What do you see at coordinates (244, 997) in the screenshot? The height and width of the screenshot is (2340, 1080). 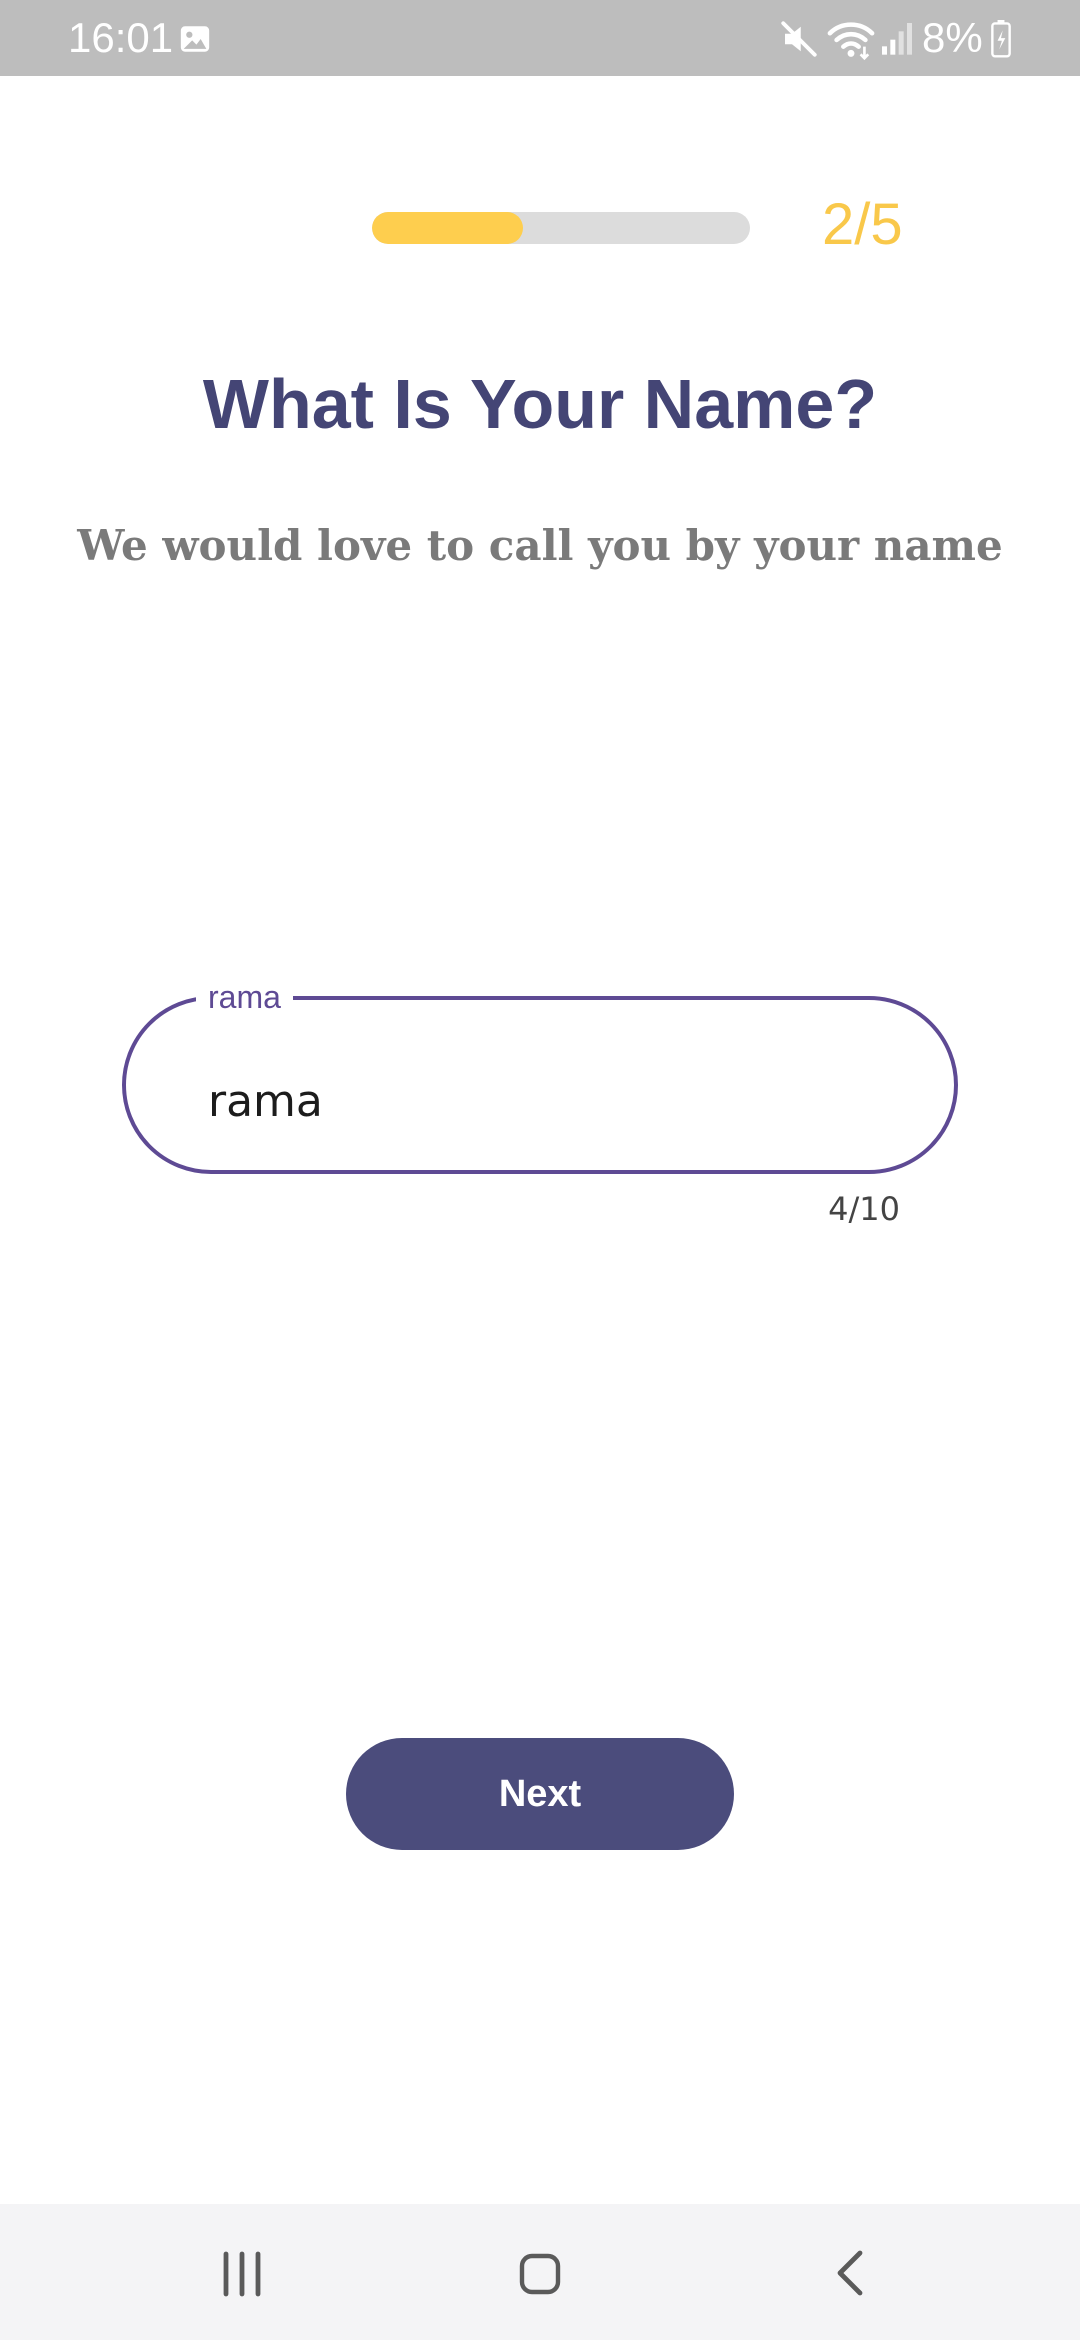 I see `name-input-label: rama` at bounding box center [244, 997].